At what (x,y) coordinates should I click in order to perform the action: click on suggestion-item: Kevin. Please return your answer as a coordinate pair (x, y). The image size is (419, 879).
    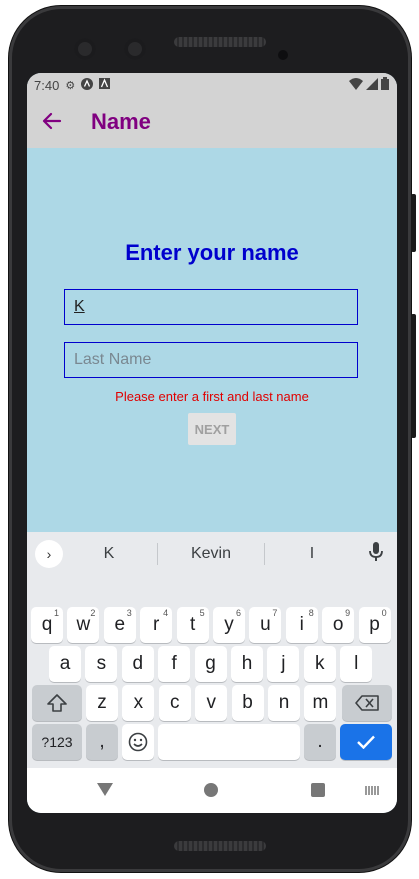
    Looking at the image, I should click on (211, 554).